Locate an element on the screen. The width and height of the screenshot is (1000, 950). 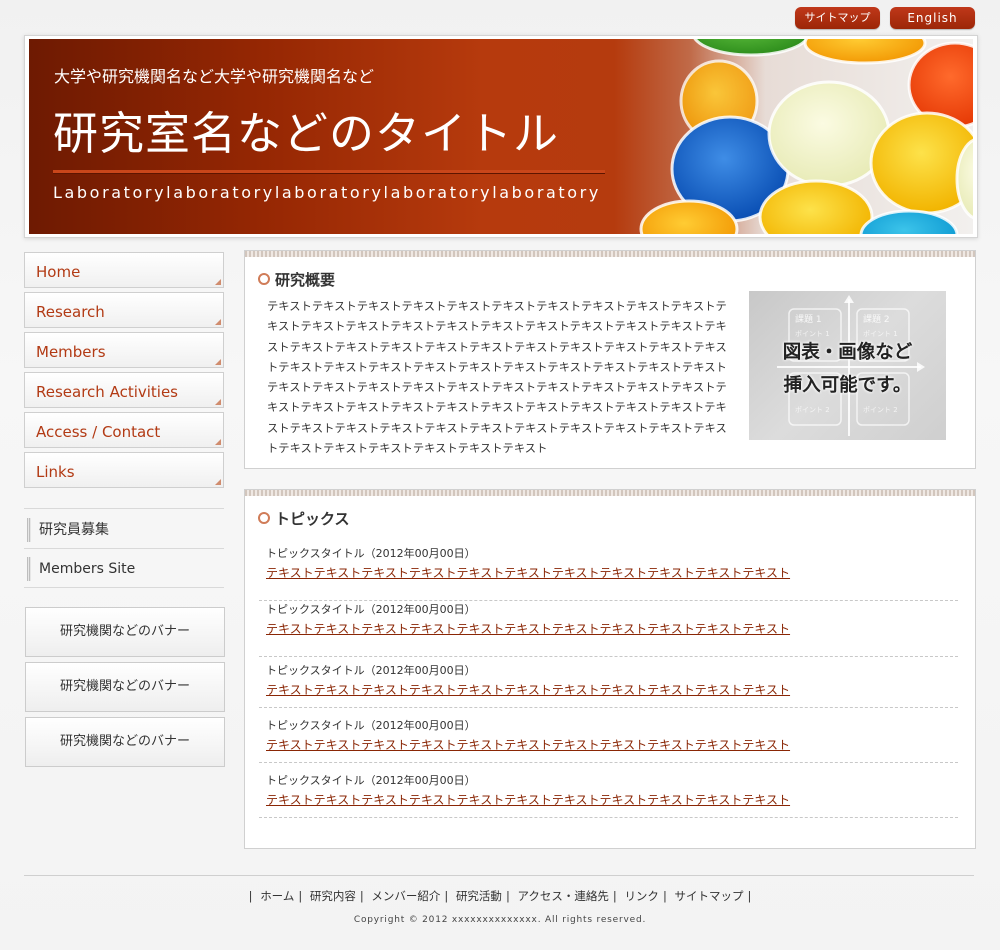
english-button: English is located at coordinates (932, 18).